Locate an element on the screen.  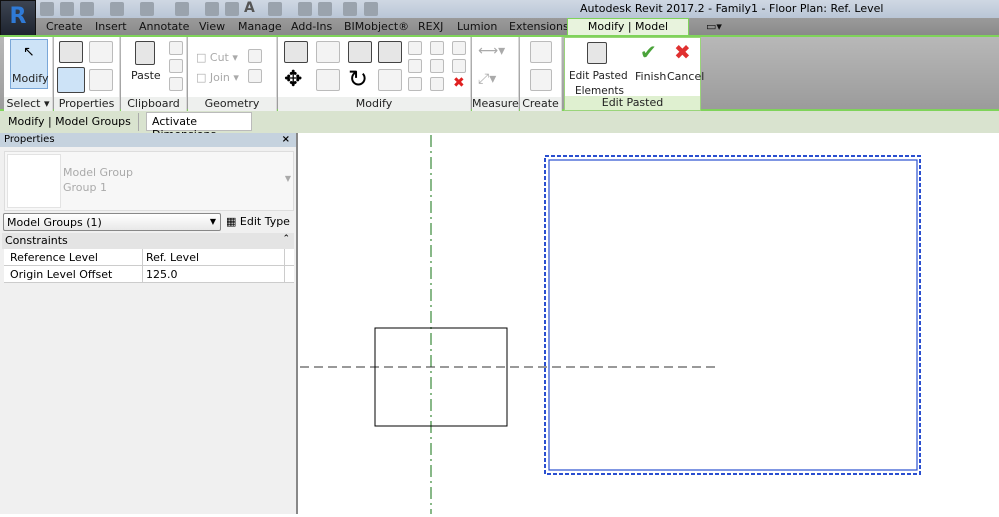
cancel-button: ✖ Cancel is located at coordinates (686, 62).